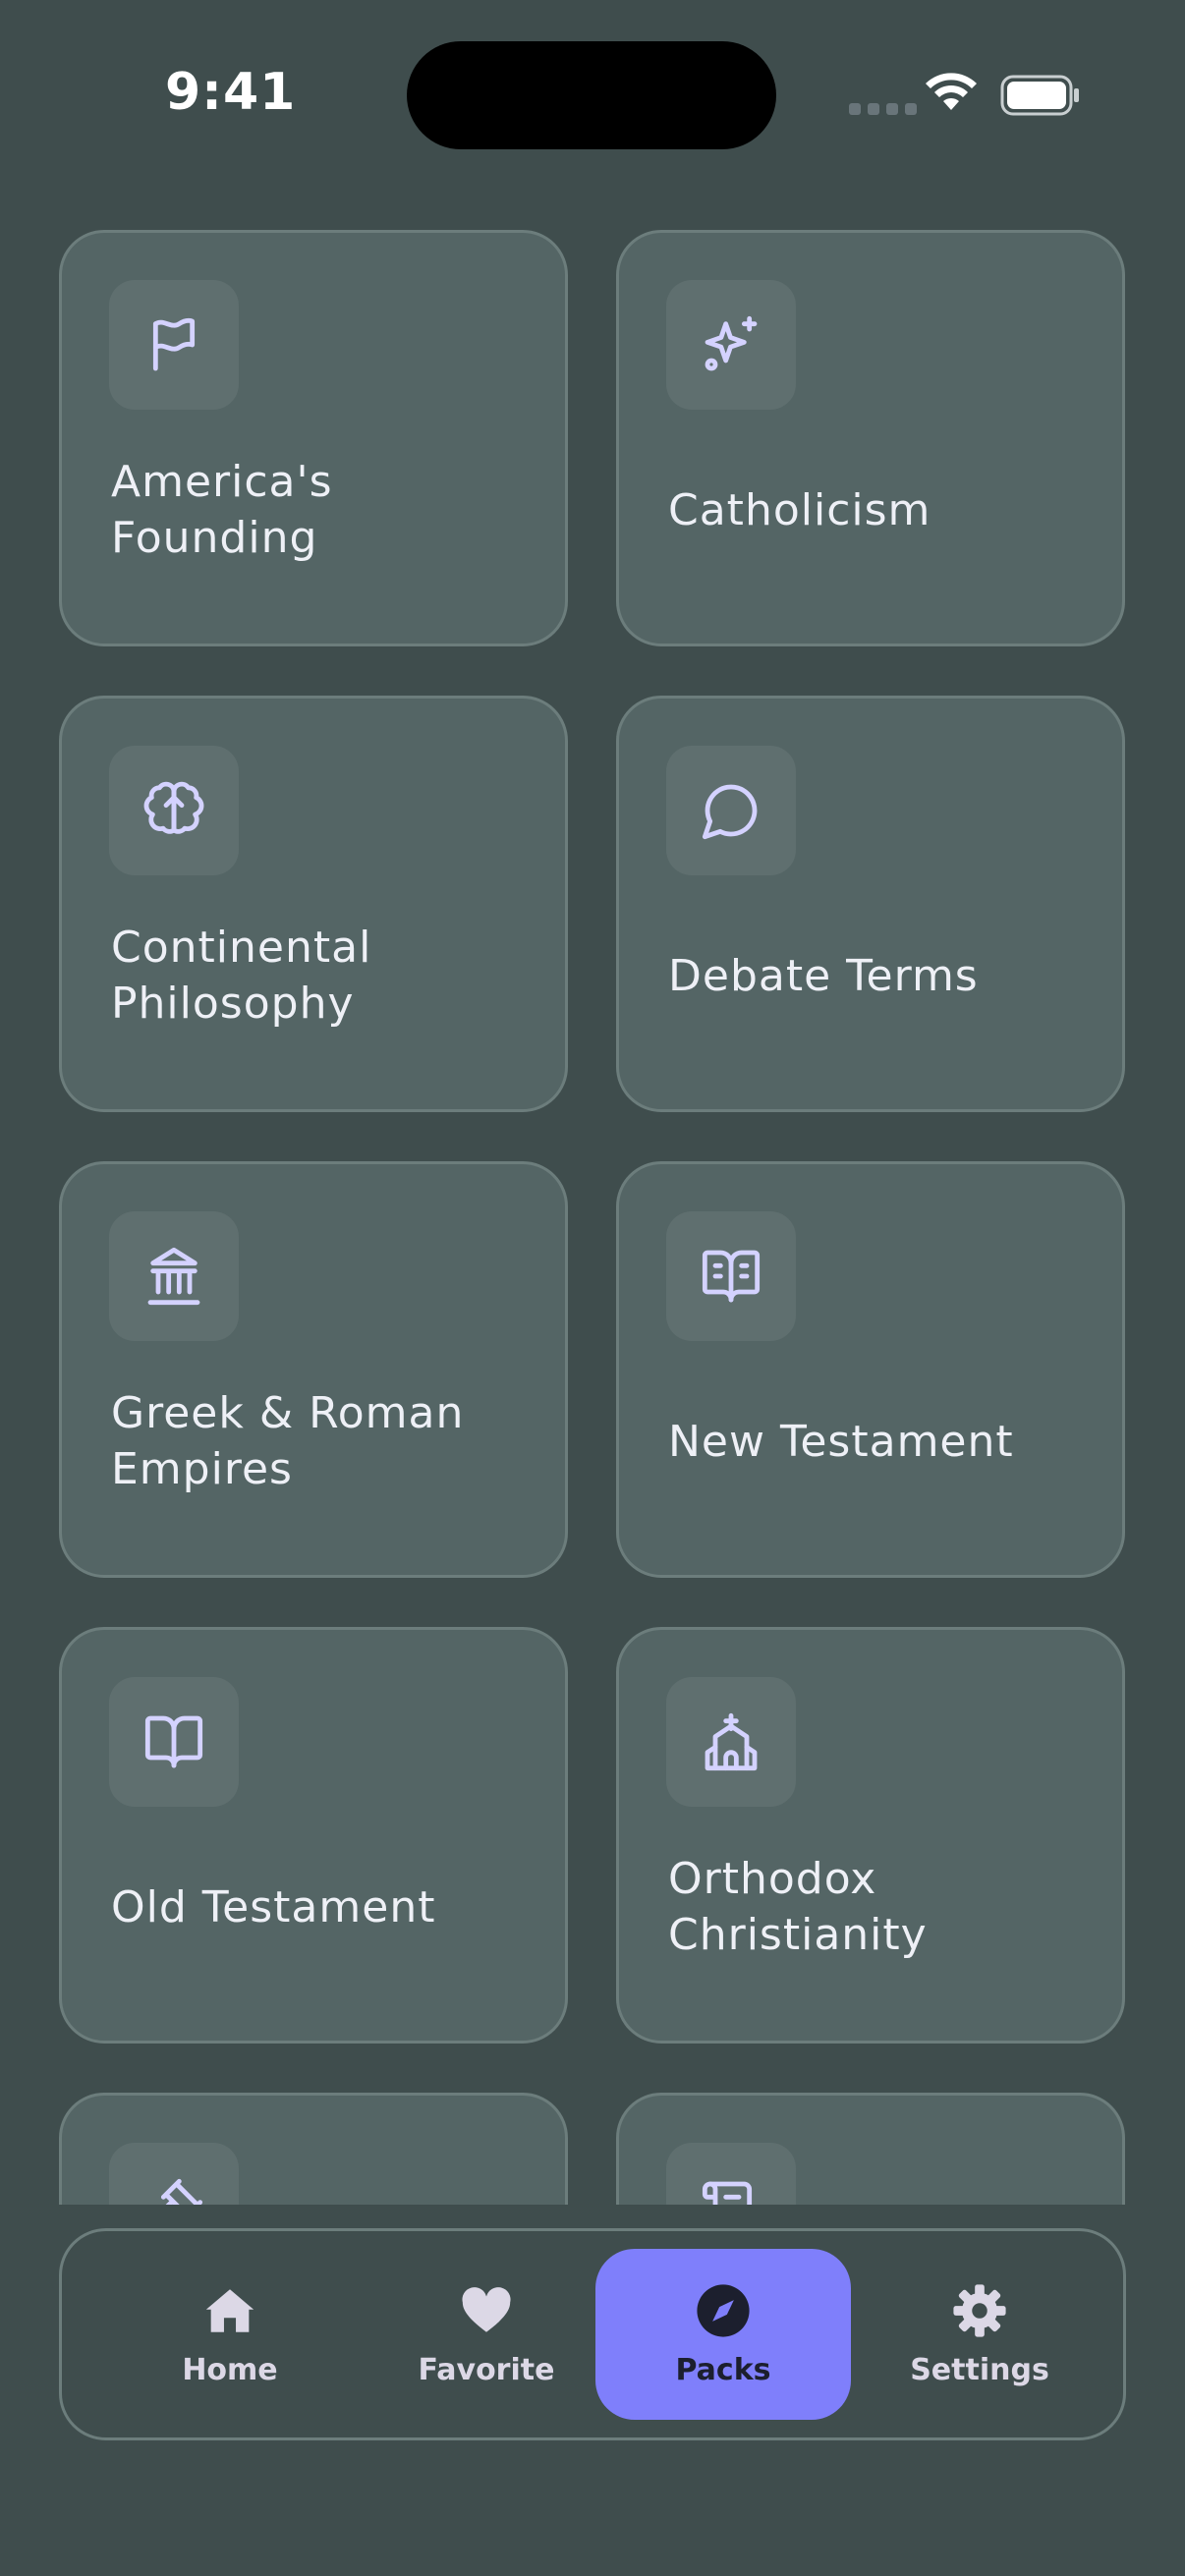 This screenshot has width=1185, height=2576. Describe the element at coordinates (798, 1907) in the screenshot. I see `pack-title: Orthodox Christianity` at that location.